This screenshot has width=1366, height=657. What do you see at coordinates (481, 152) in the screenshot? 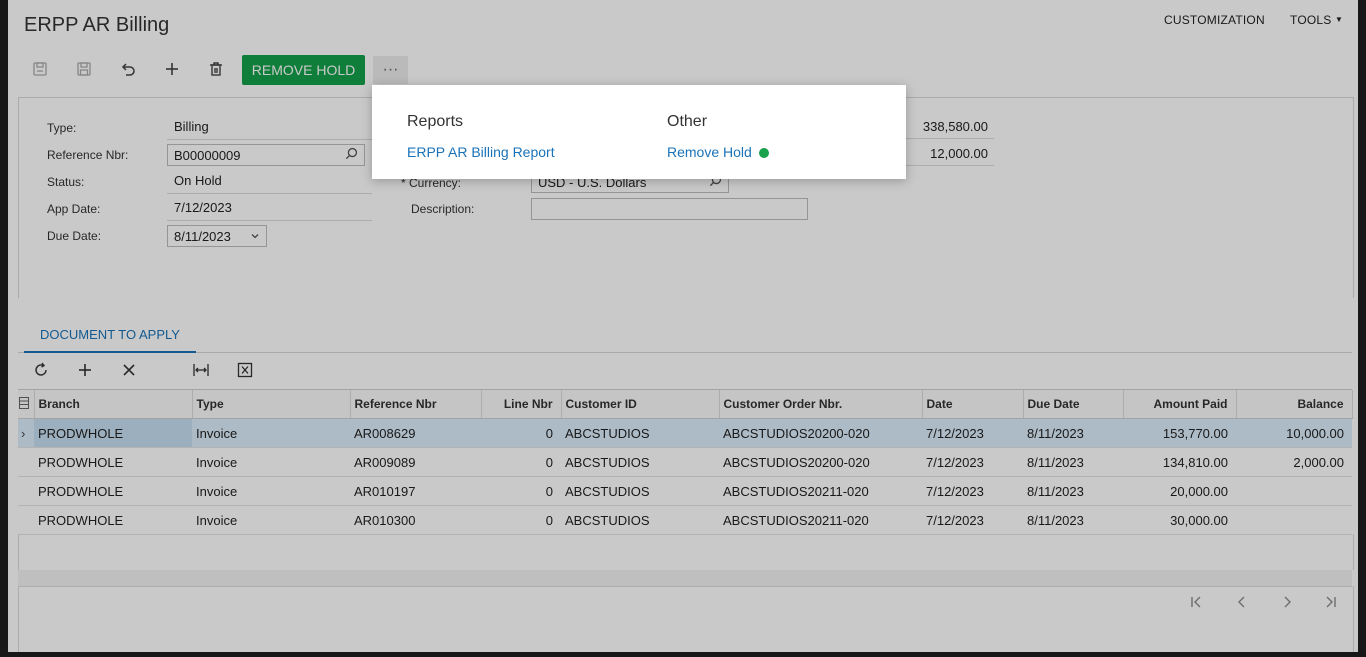
I see `erpp-ar-billing-report-link: ERPP AR Billing Report` at bounding box center [481, 152].